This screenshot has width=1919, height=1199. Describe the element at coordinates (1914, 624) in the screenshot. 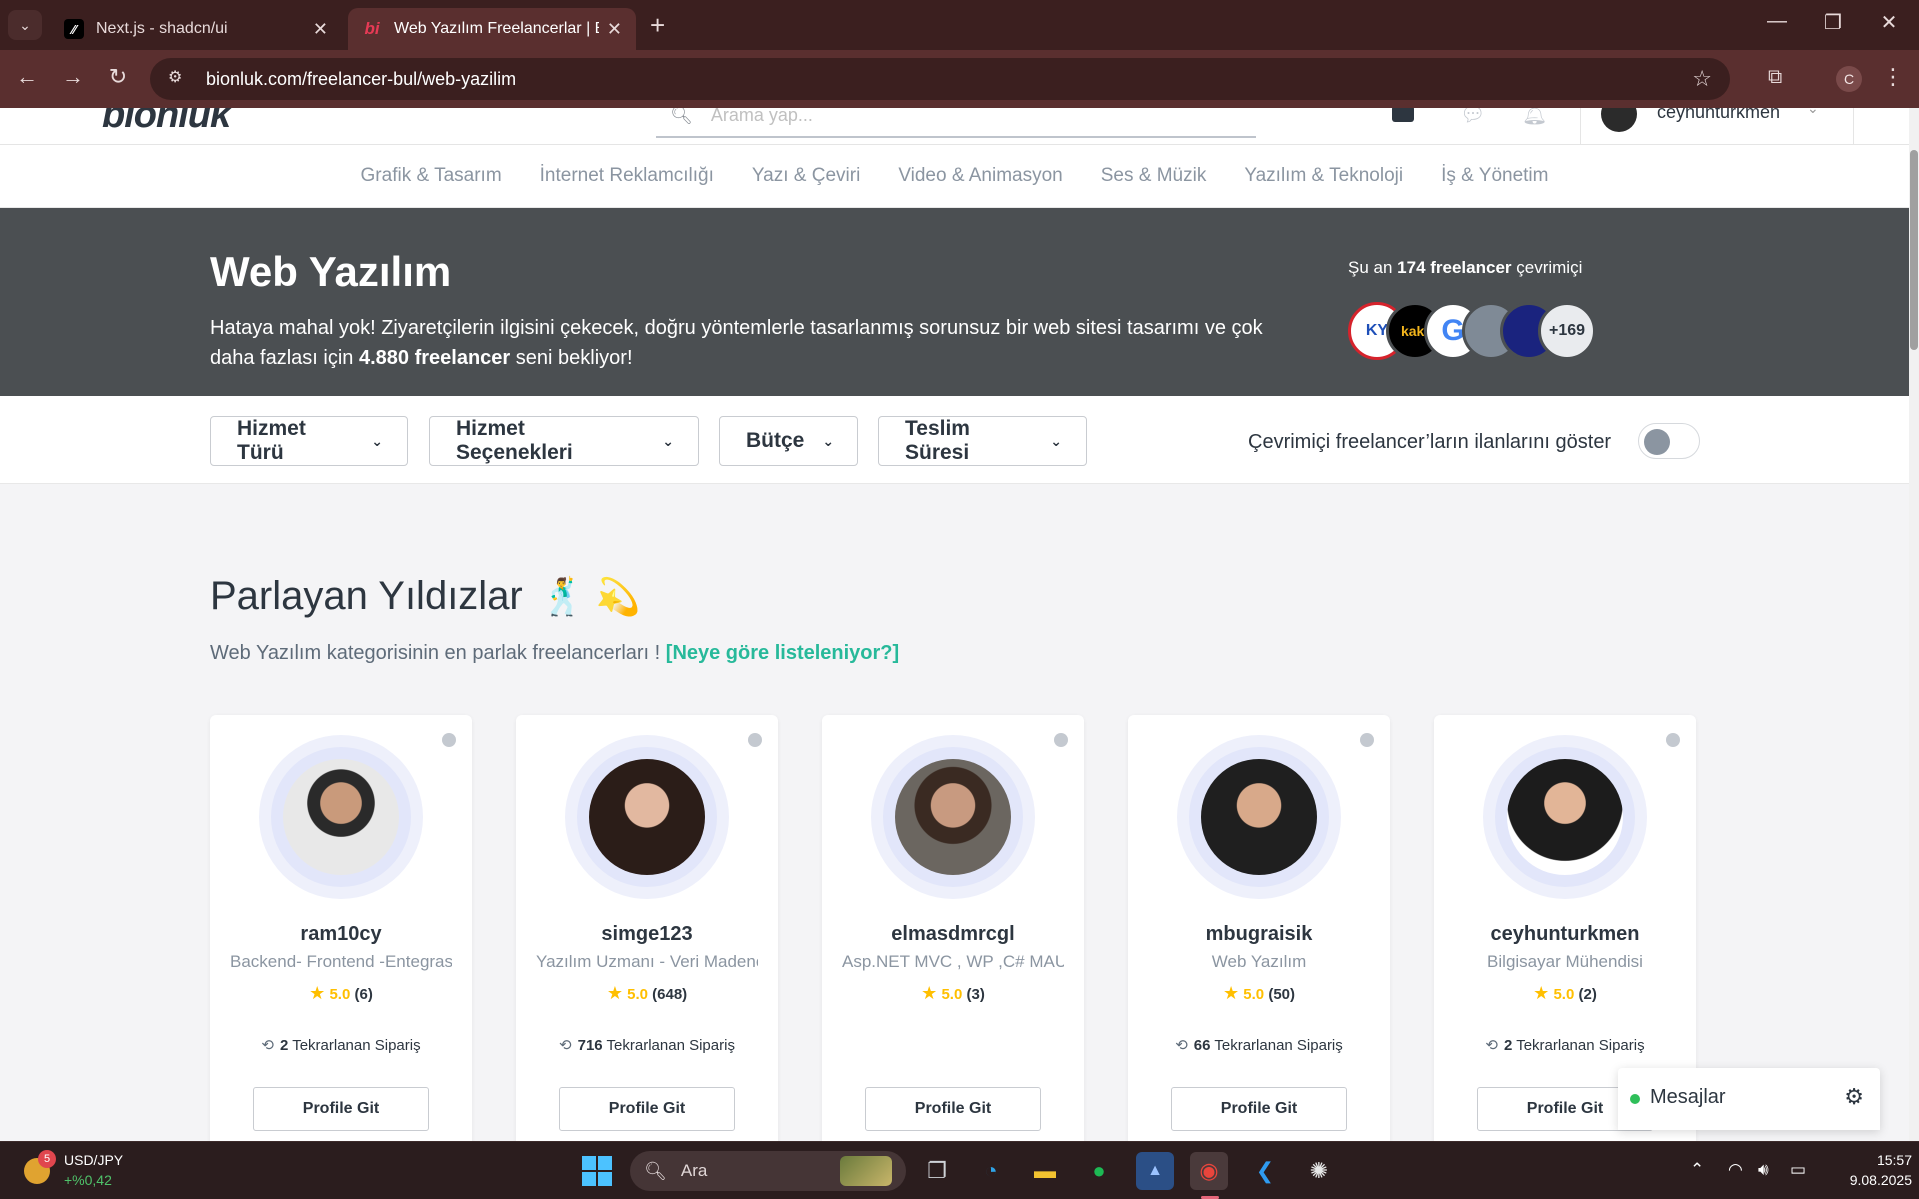

I see `page-scrollbar` at that location.